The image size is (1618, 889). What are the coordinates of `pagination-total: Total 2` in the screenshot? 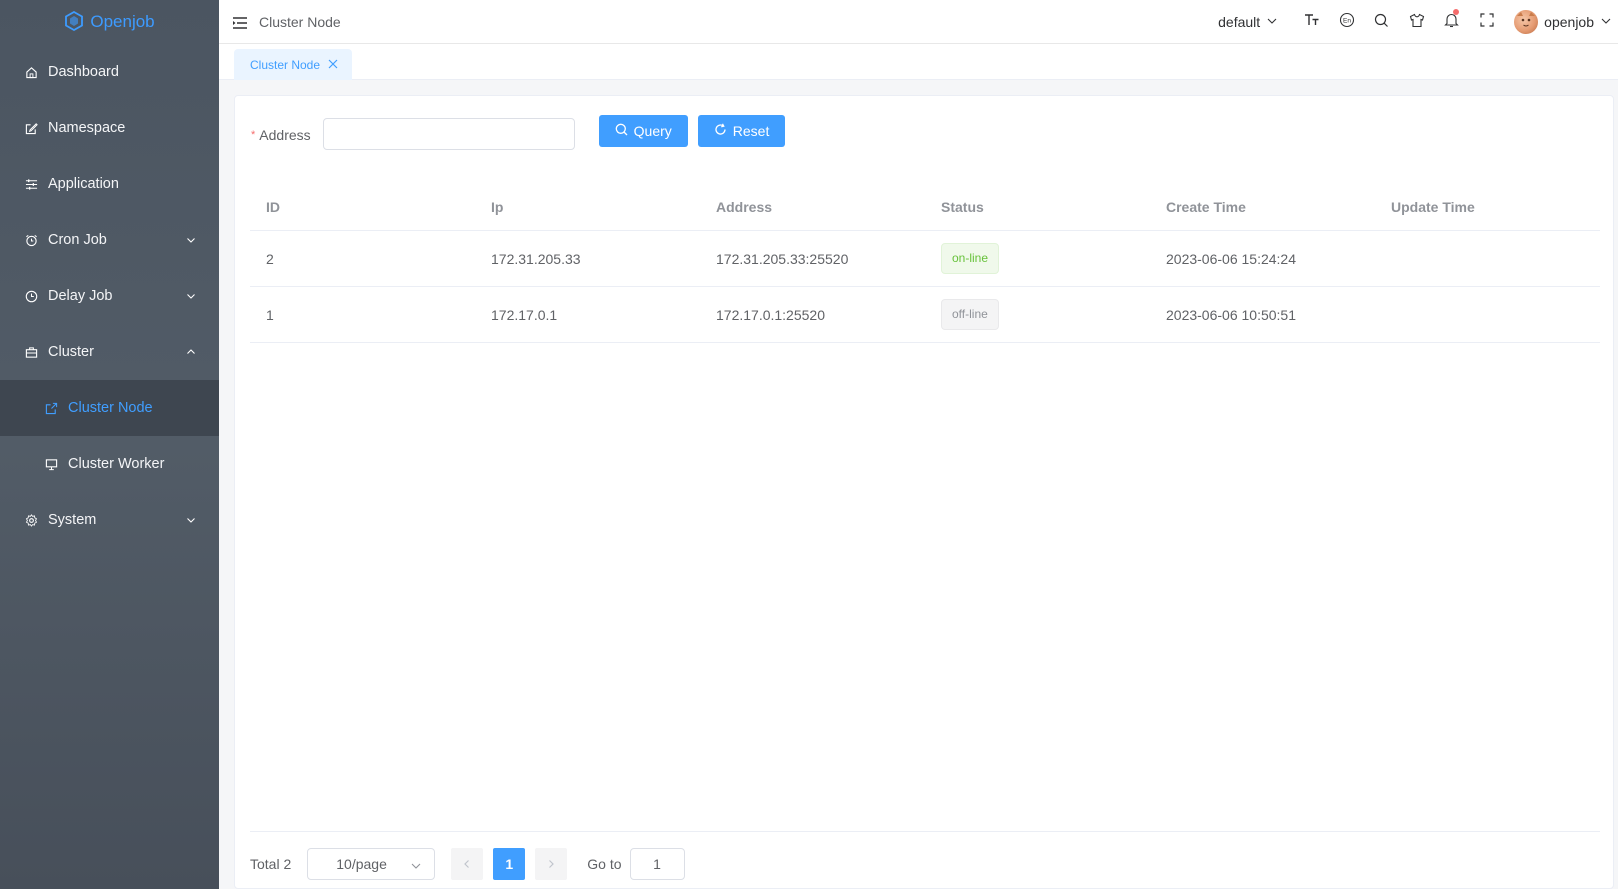 It's located at (271, 864).